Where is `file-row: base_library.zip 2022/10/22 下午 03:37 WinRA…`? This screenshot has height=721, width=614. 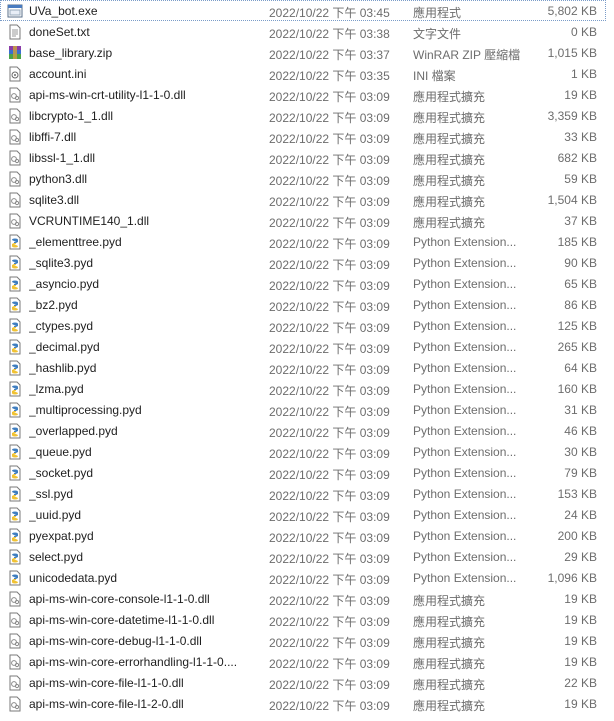
file-row: base_library.zip 2022/10/22 下午 03:37 WinRA… is located at coordinates (303, 52).